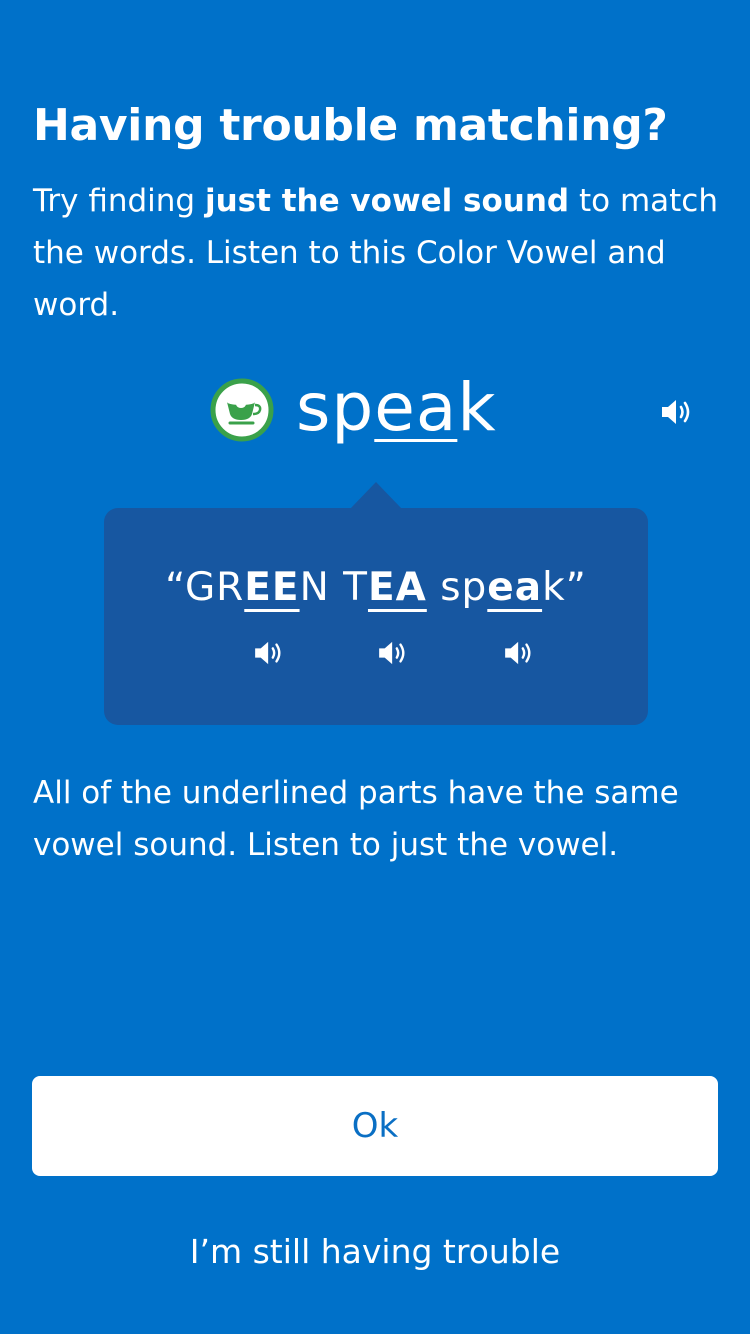  What do you see at coordinates (416, 407) in the screenshot?
I see `word-vowel: ea` at bounding box center [416, 407].